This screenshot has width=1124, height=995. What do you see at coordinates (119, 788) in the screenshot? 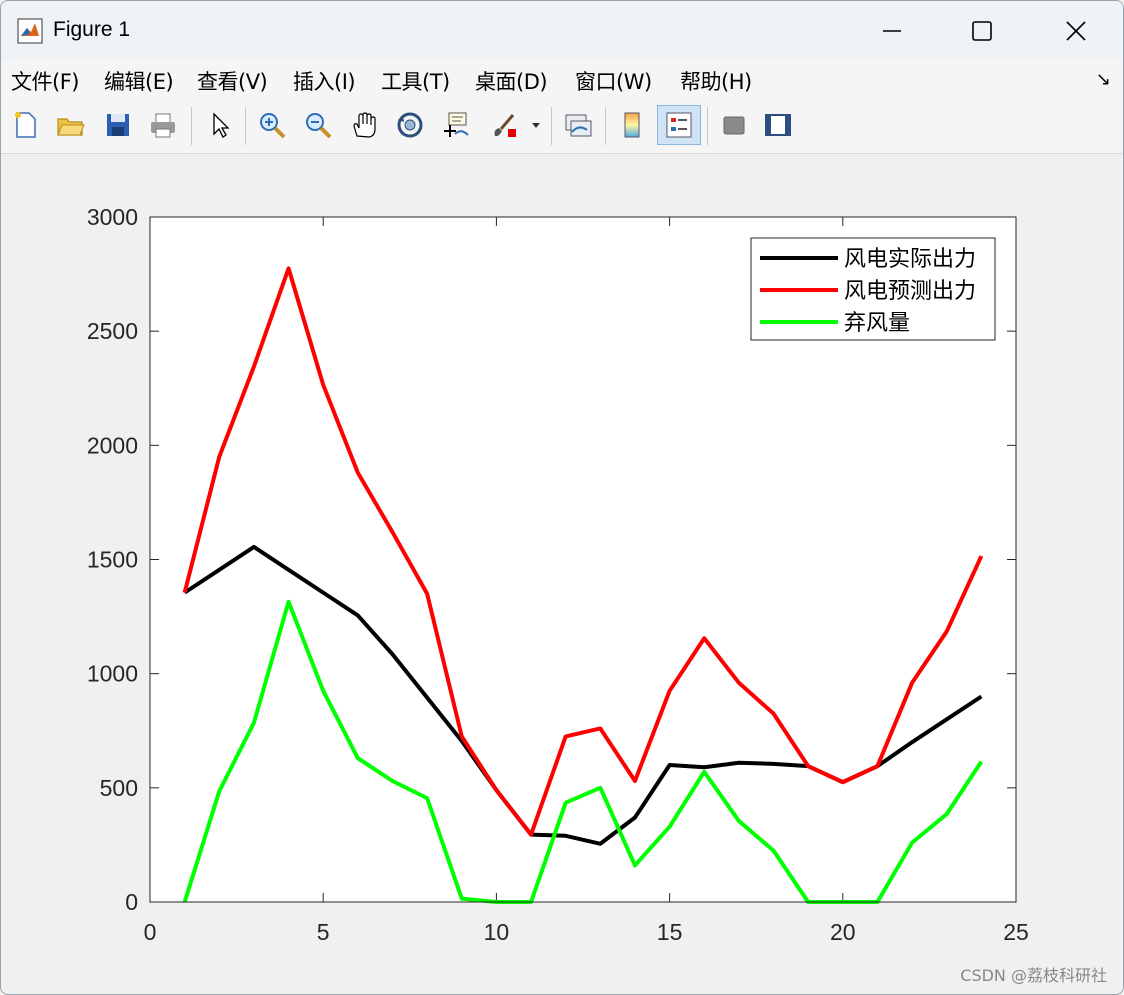
I see `y-tick-label: 500` at bounding box center [119, 788].